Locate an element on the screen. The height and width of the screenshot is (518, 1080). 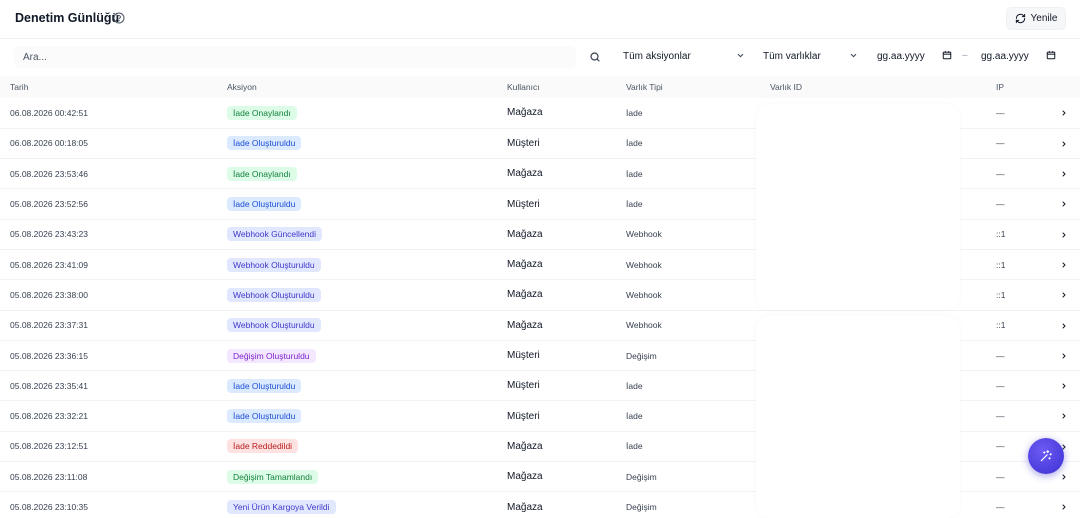
date-from-field: gg.aa.yyyy is located at coordinates (915, 56).